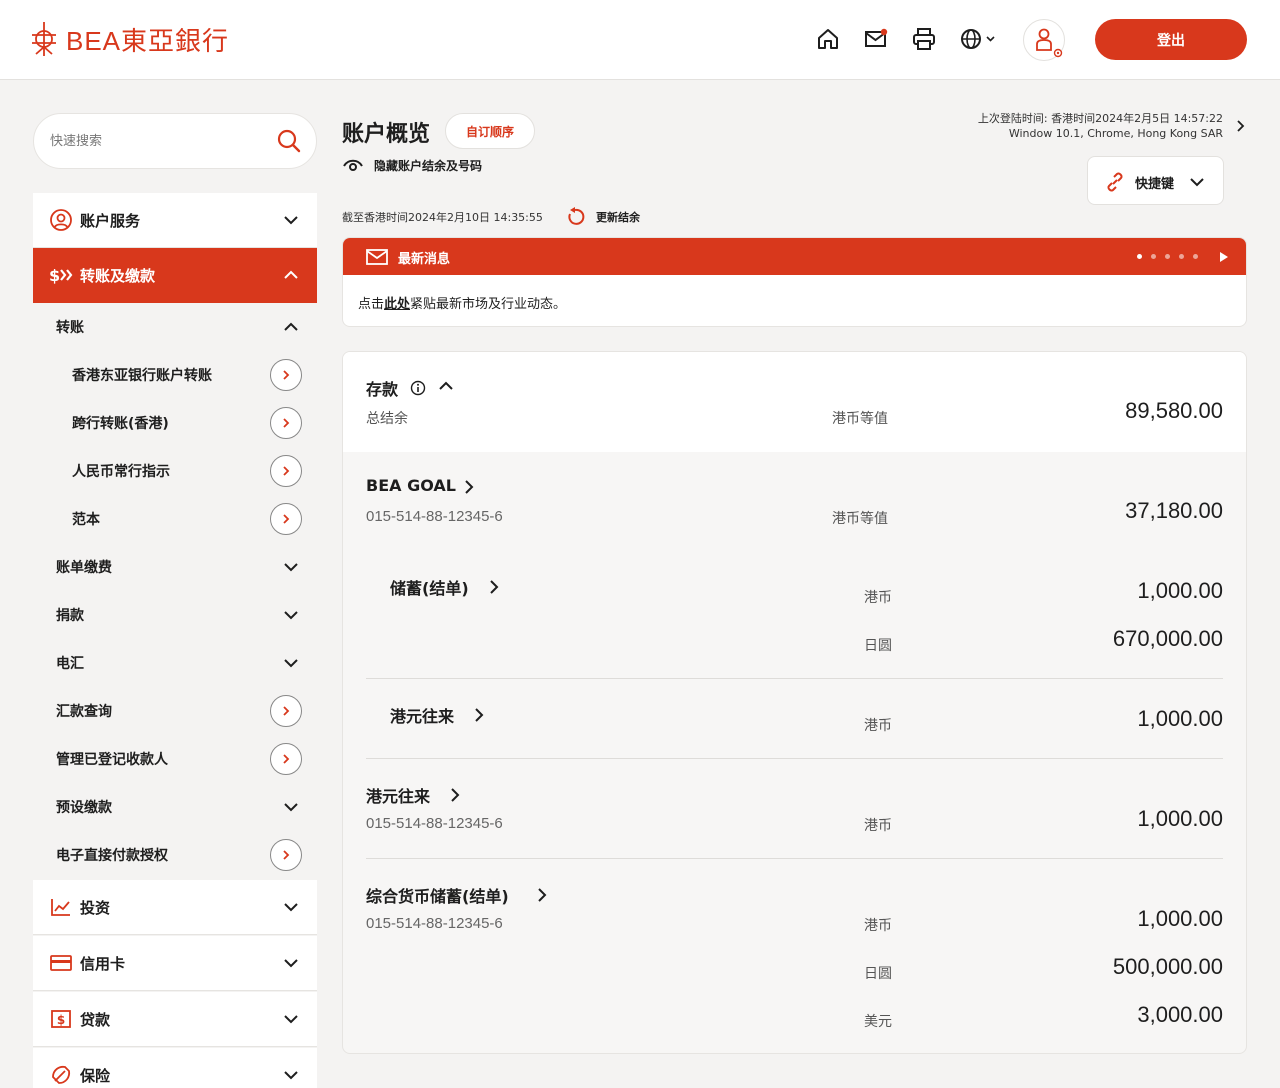  What do you see at coordinates (418, 388) in the screenshot?
I see `info-icon` at bounding box center [418, 388].